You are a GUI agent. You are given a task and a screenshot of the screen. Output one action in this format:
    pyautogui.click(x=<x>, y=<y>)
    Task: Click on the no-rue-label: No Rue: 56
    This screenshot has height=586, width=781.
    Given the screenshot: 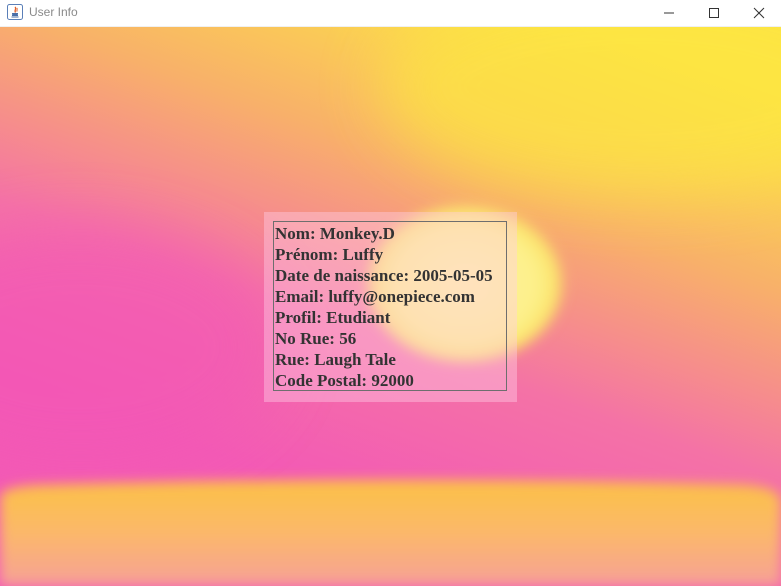 What is the action you would take?
    pyautogui.click(x=316, y=338)
    